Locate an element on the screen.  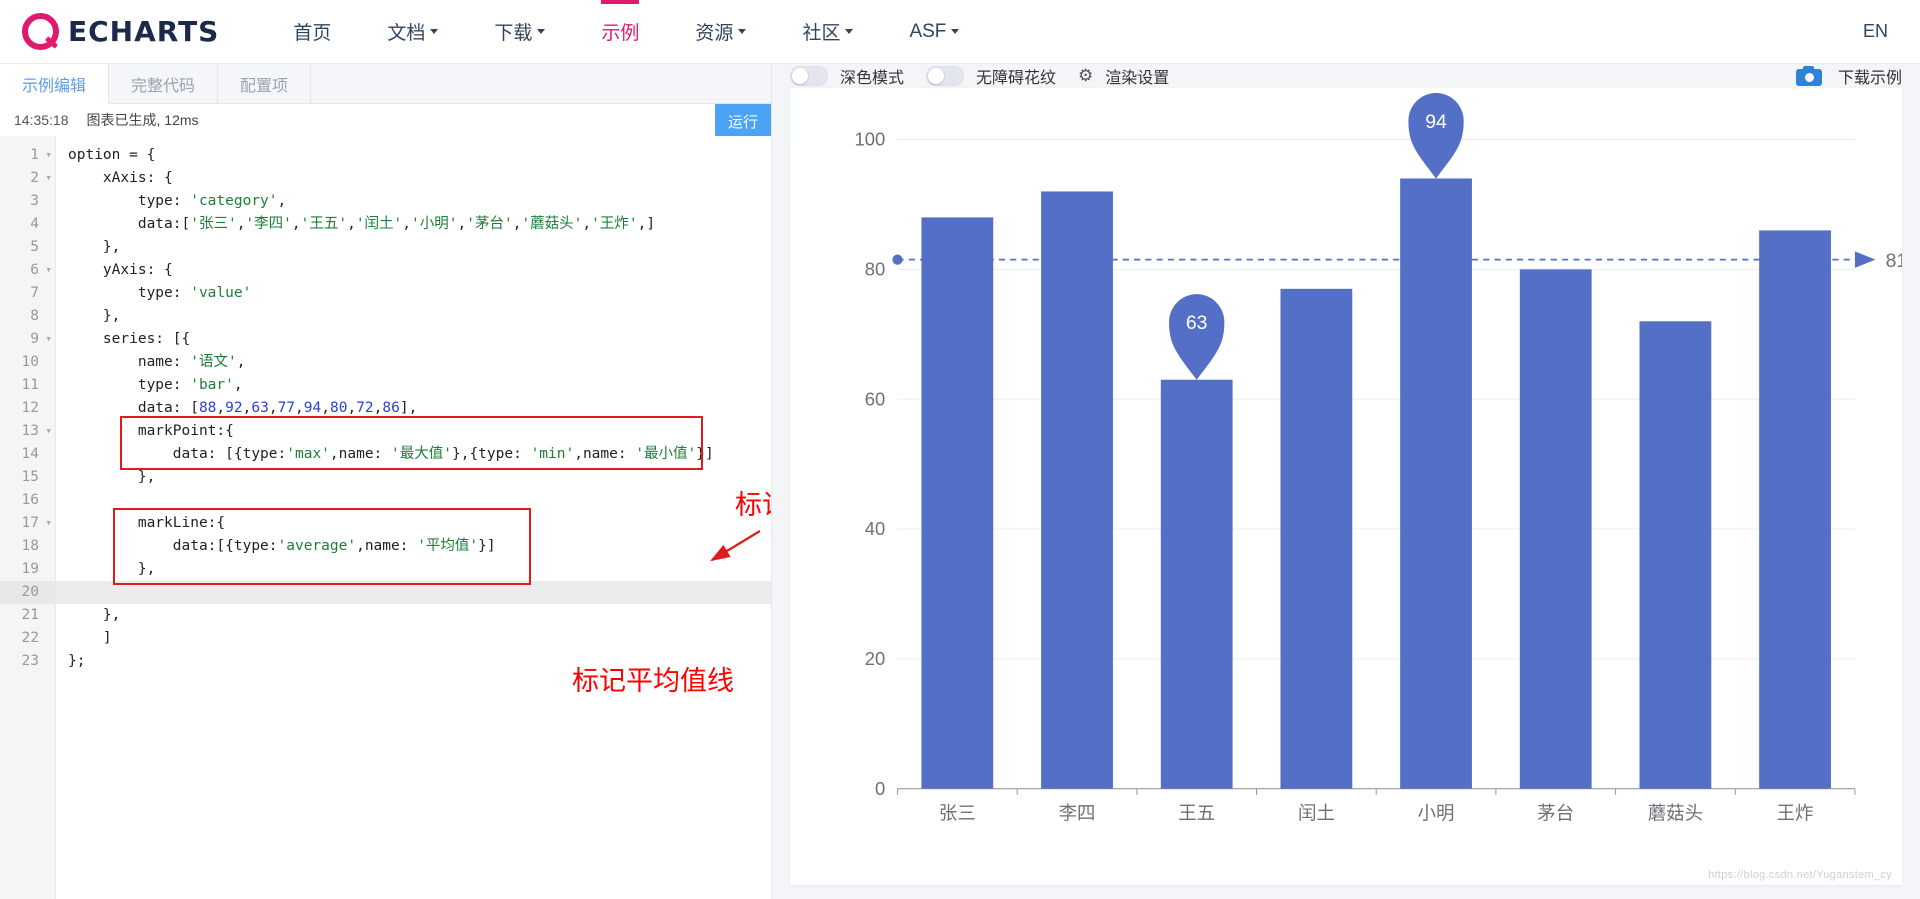
annotation-mark-average: 标记平均值线 is located at coordinates (653, 681).